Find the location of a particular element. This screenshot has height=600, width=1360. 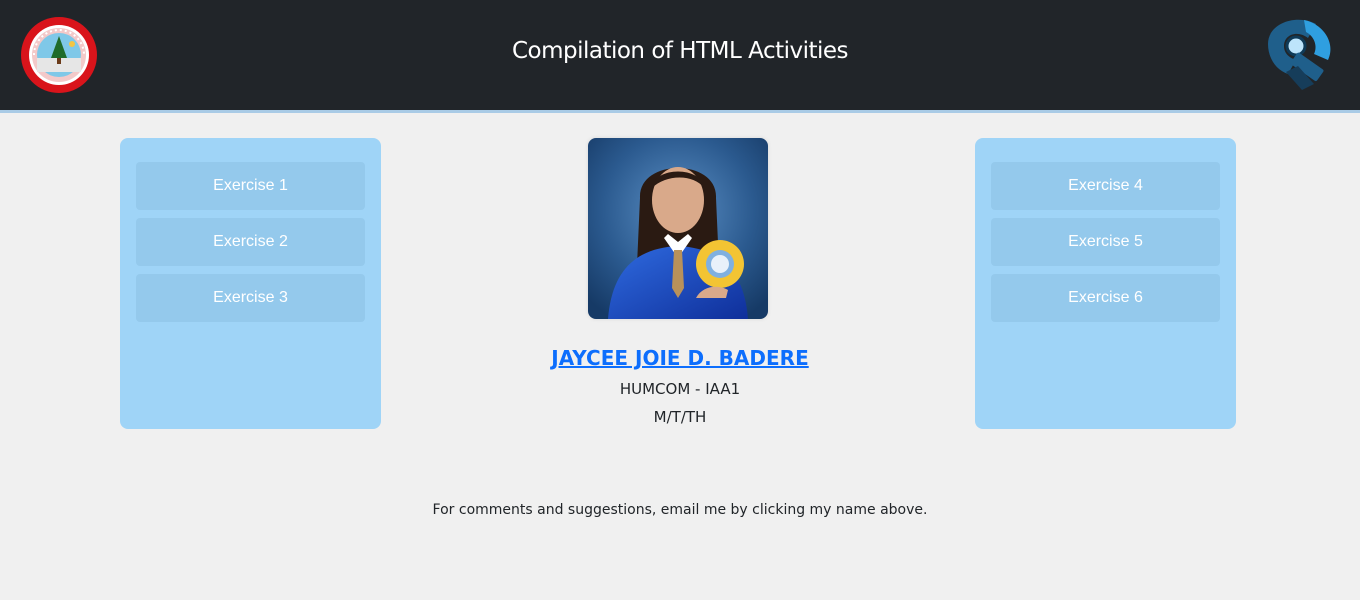

exercise-1-button: Exercise 1 is located at coordinates (250, 186).